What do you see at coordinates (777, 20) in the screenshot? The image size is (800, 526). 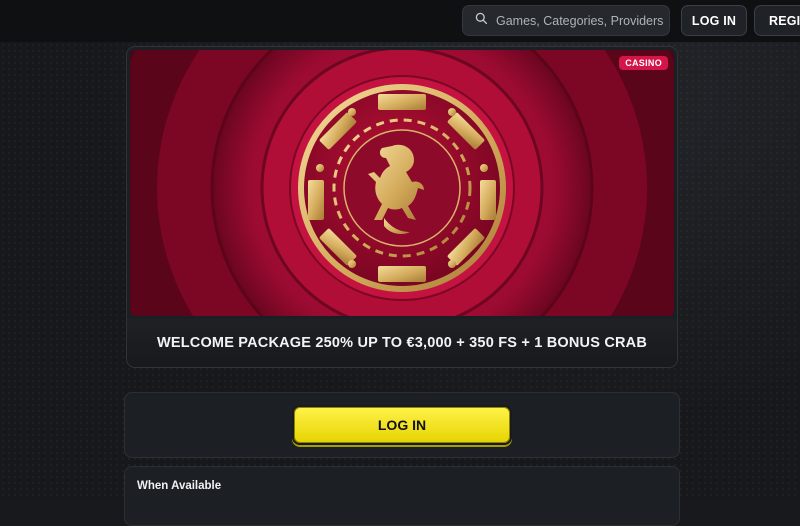 I see `header-register-button: REGIS` at bounding box center [777, 20].